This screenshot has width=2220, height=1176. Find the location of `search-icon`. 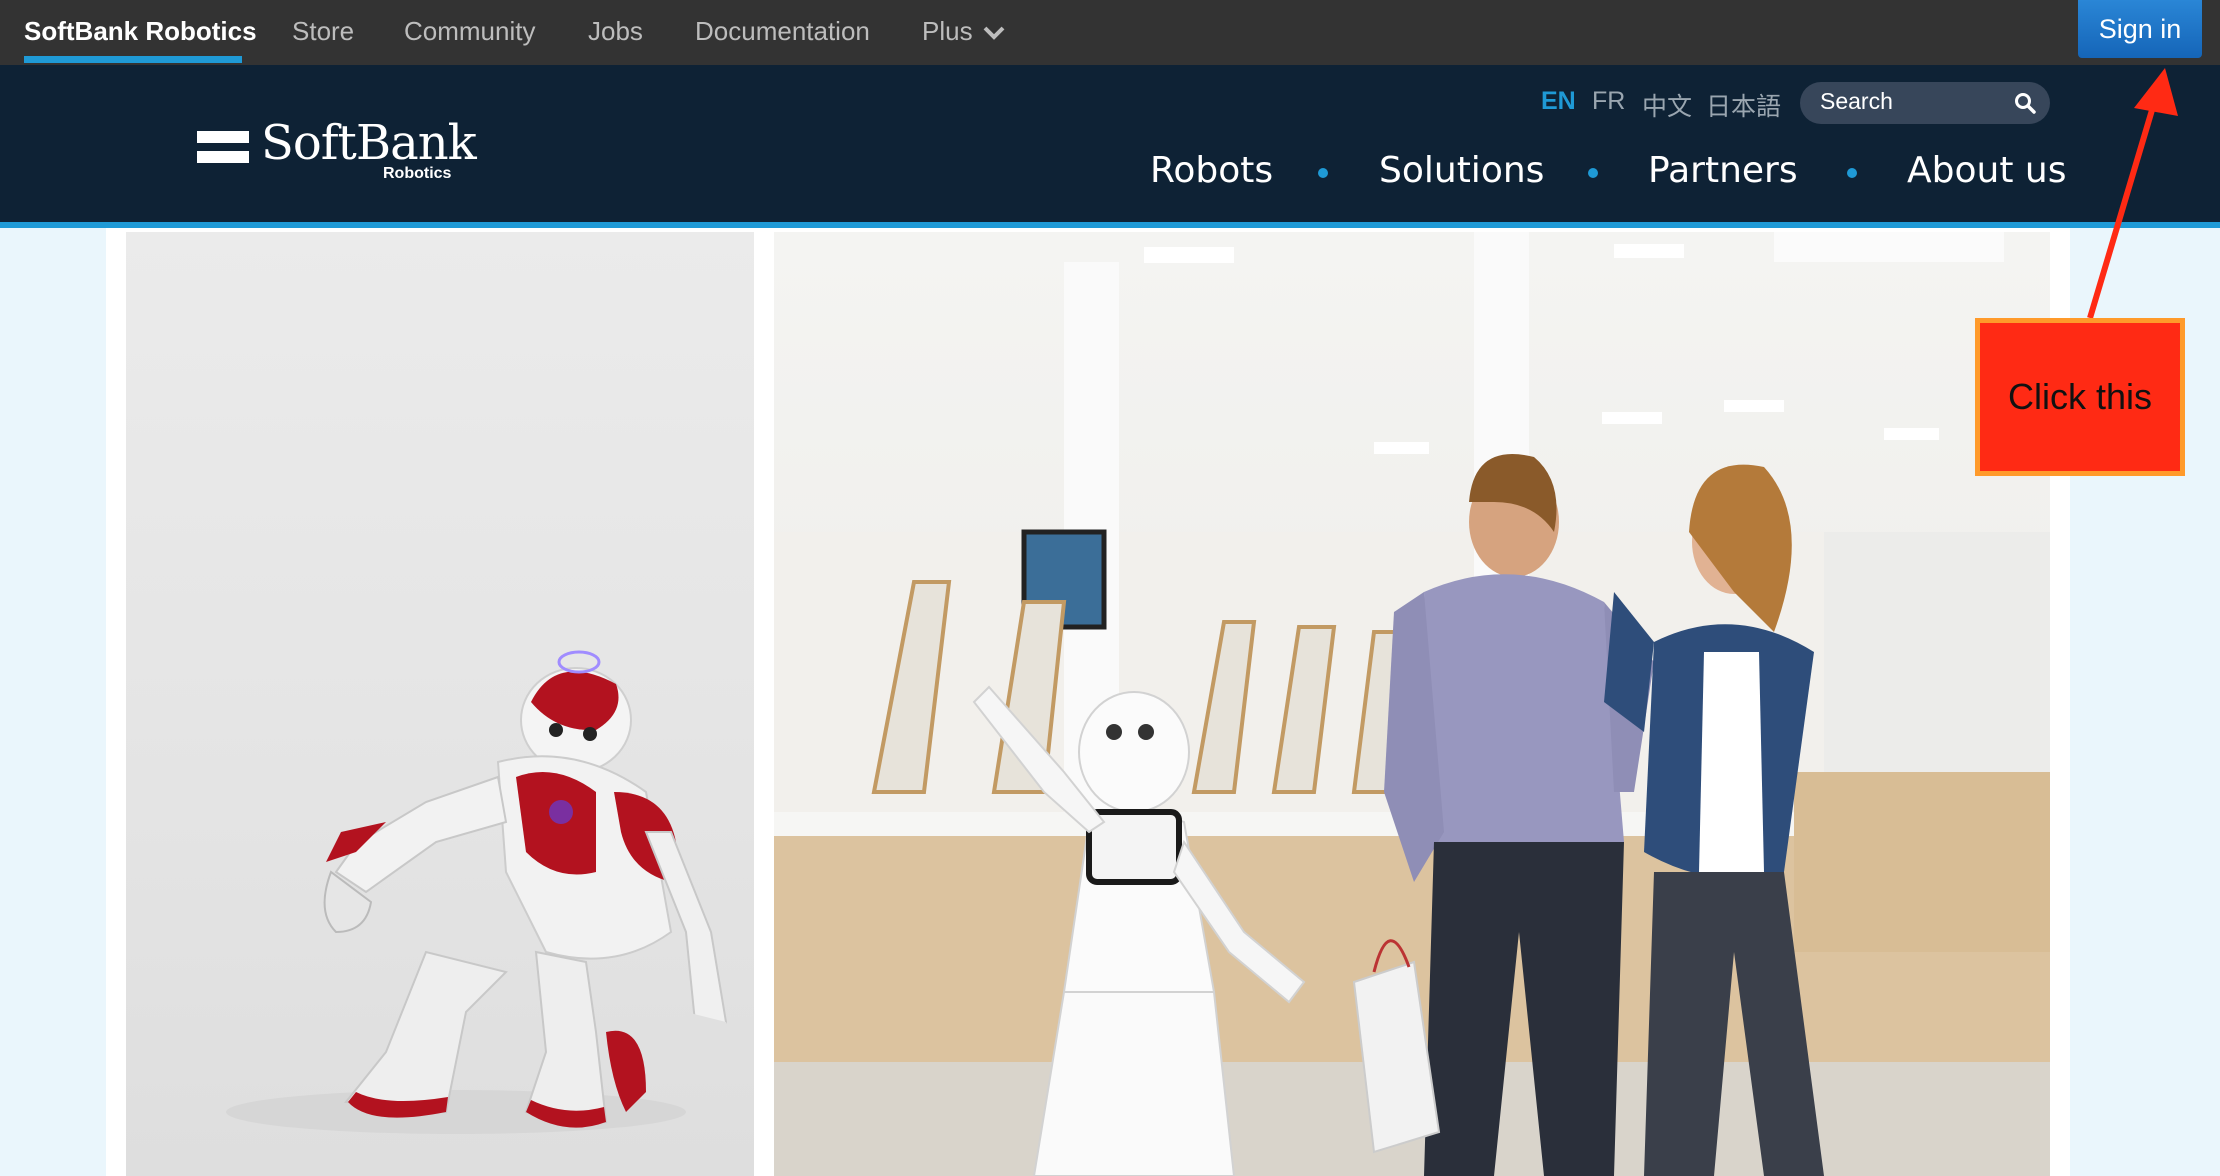

search-icon is located at coordinates (2025, 103).